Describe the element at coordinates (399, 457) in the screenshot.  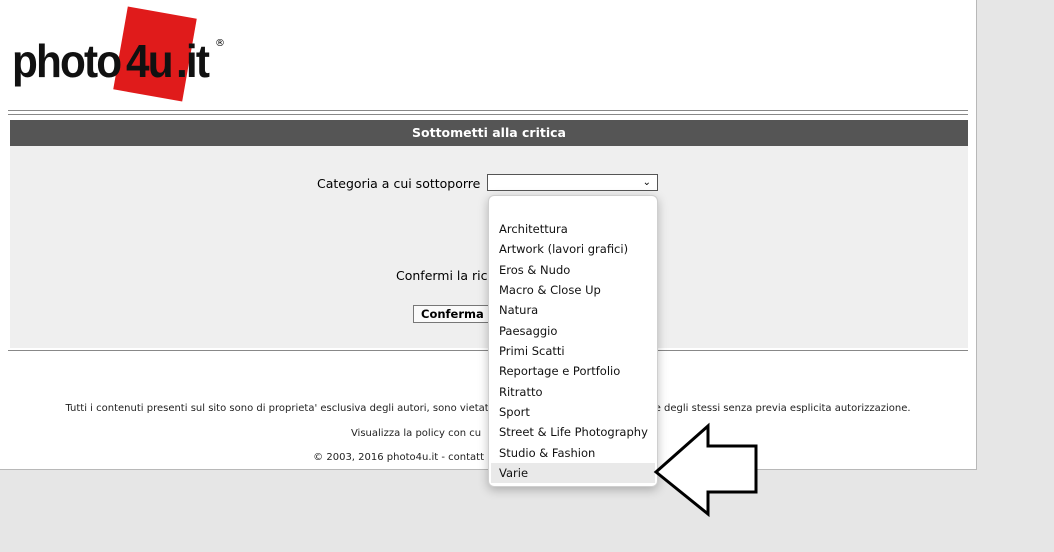
I see `footer-copyright-text: © 2003, 2016 photo4u.it - contatt` at that location.